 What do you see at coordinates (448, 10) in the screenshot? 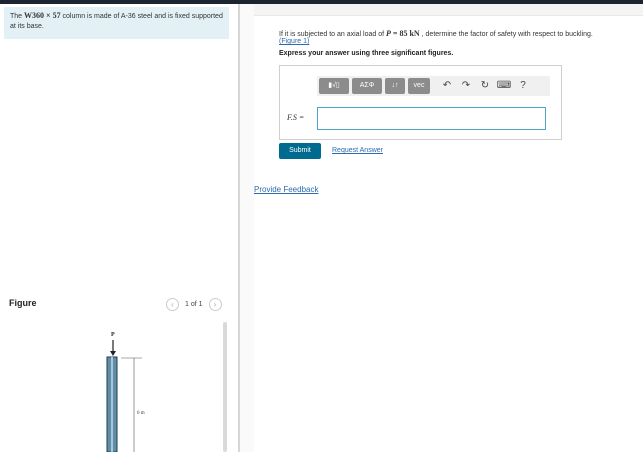
I see `part-header` at bounding box center [448, 10].